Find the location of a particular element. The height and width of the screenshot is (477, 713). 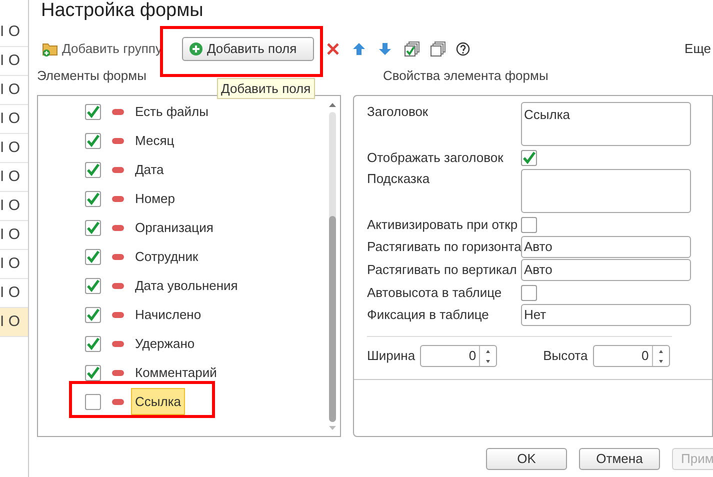

scroll-down-icon is located at coordinates (332, 428).